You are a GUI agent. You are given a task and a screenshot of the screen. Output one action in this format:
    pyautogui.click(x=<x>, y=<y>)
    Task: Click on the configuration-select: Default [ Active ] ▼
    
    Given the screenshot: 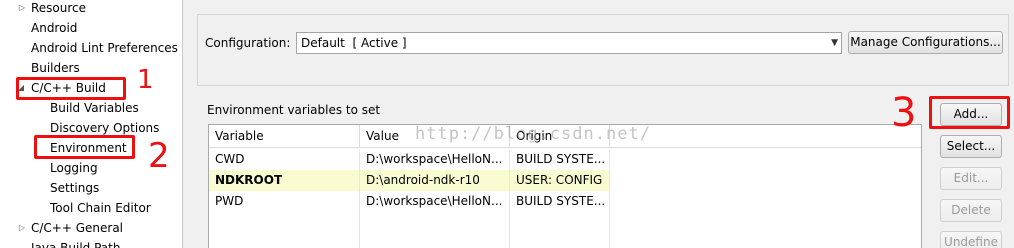 What is the action you would take?
    pyautogui.click(x=569, y=43)
    